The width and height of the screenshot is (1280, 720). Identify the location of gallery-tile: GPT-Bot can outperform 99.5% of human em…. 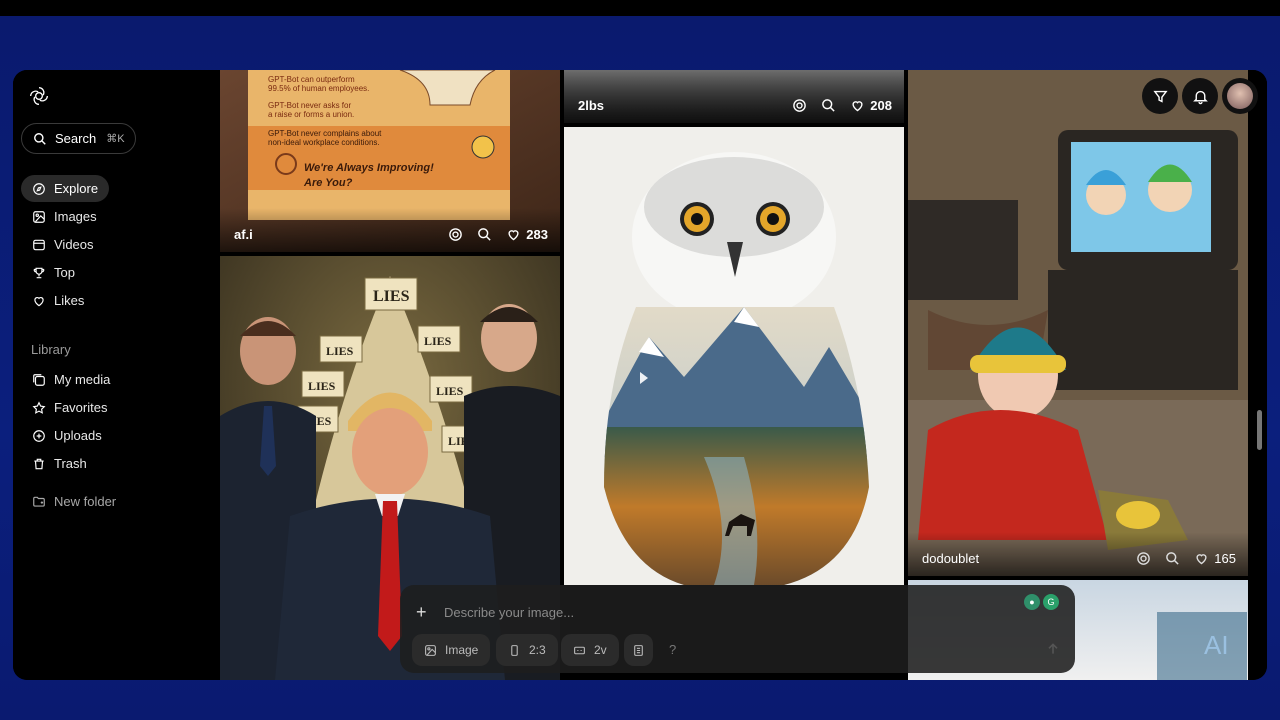
(390, 161).